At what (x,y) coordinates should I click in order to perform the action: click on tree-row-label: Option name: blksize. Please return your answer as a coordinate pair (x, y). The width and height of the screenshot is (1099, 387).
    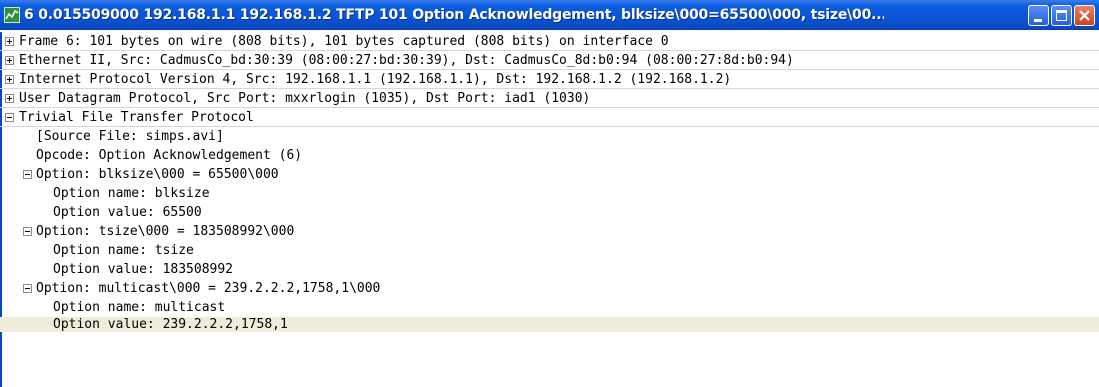
    Looking at the image, I should click on (131, 193).